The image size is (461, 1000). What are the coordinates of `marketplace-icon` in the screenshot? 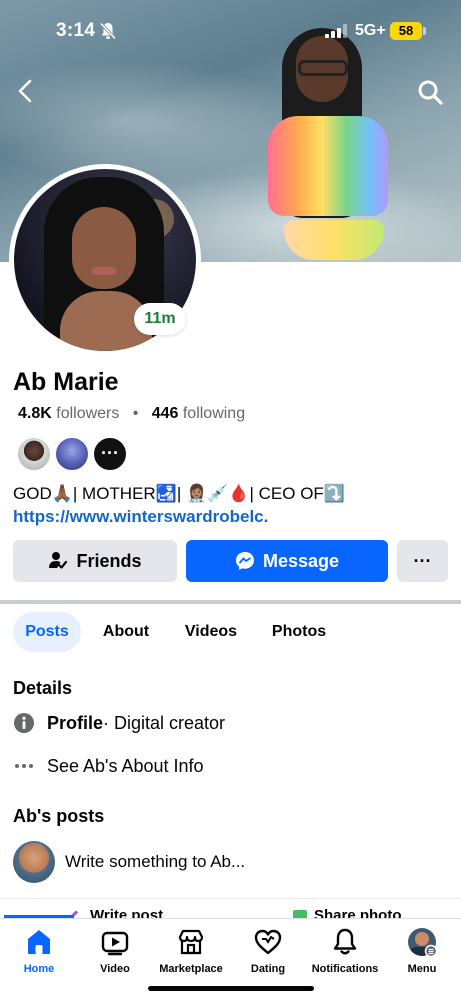 It's located at (191, 942).